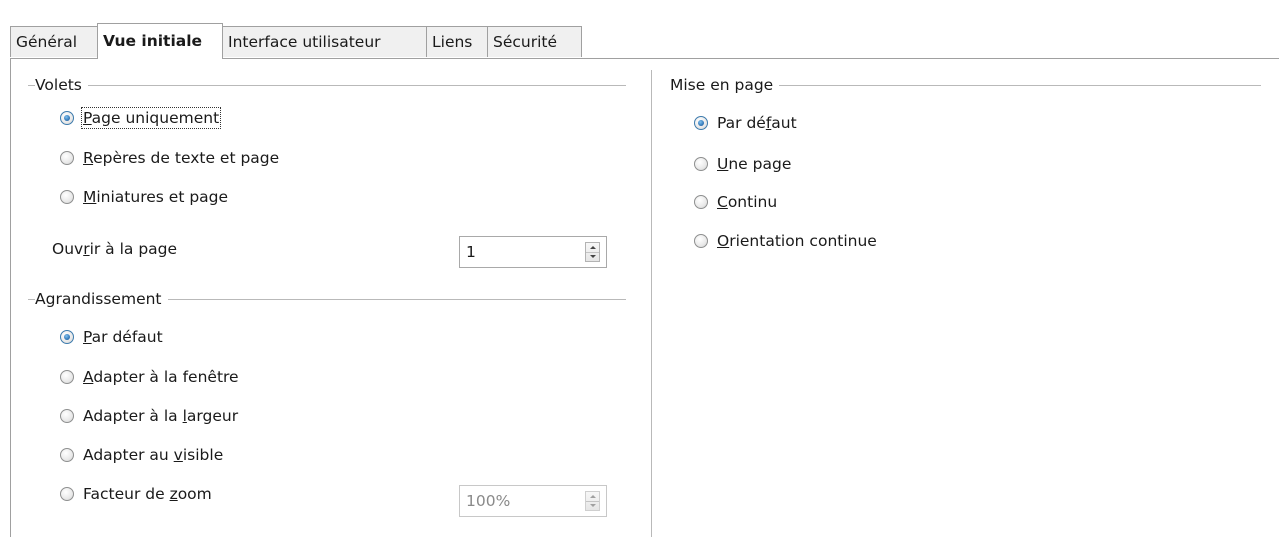 The width and height of the screenshot is (1279, 537). What do you see at coordinates (304, 42) in the screenshot?
I see `tab-label: Interface utilisateur` at bounding box center [304, 42].